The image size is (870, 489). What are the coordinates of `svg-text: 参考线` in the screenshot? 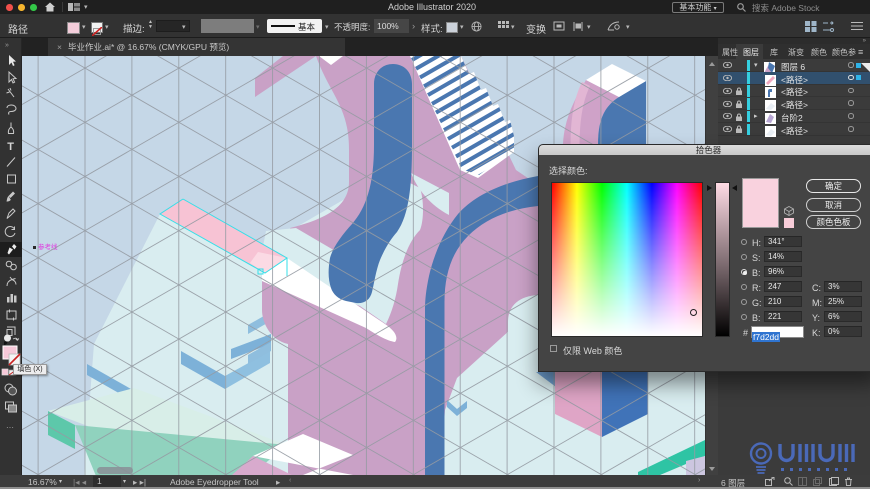 It's located at (48, 246).